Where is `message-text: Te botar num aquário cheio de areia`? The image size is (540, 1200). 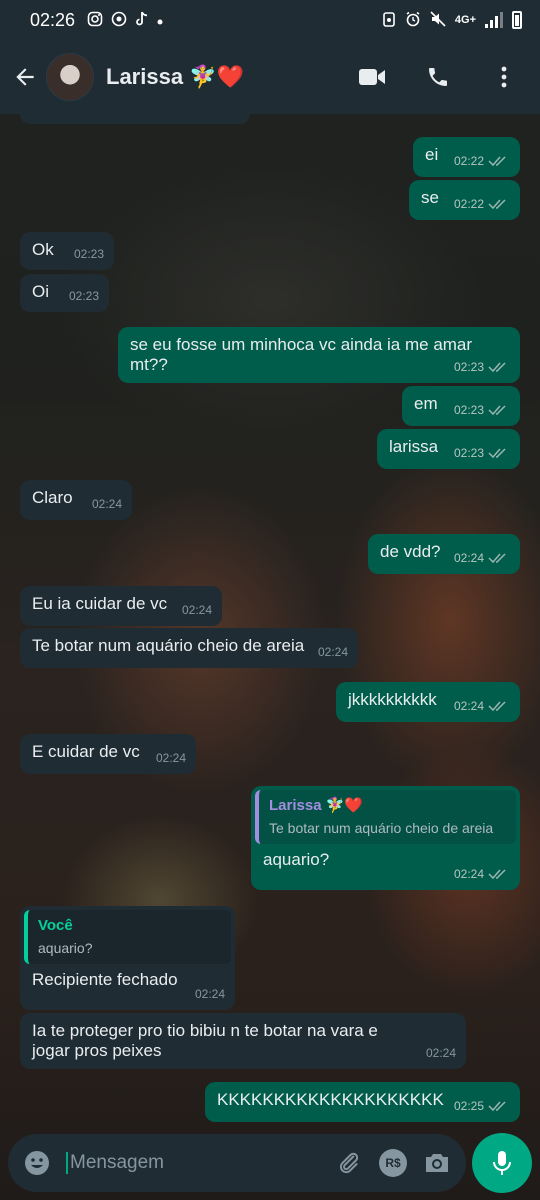
message-text: Te botar num aquário cheio de areia is located at coordinates (168, 645).